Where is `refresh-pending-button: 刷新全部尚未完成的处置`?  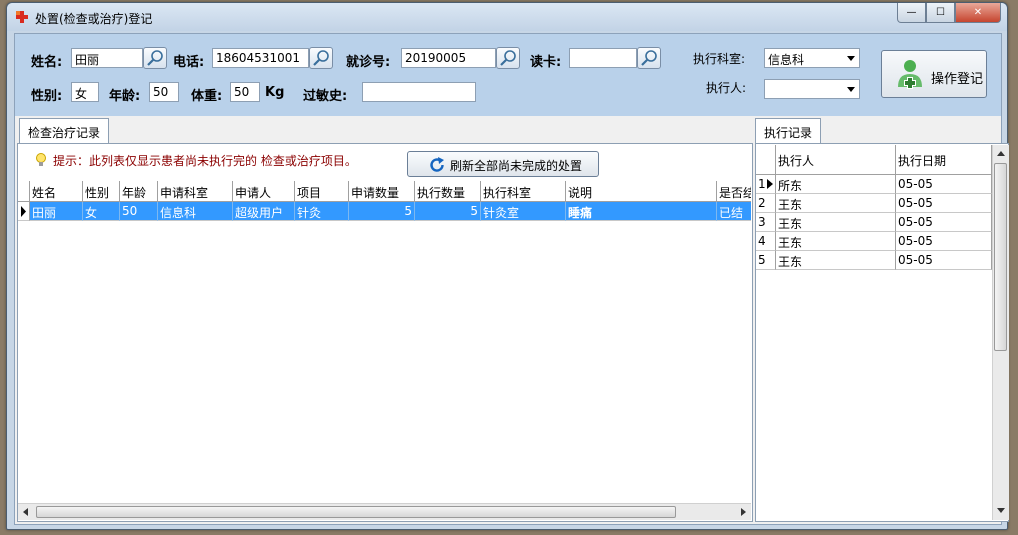
refresh-pending-button: 刷新全部尚未完成的处置 is located at coordinates (503, 164).